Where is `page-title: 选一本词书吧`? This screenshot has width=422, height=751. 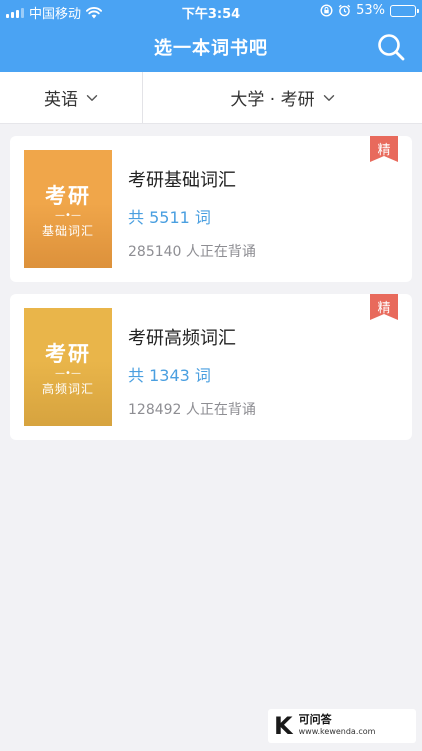 page-title: 选一本词书吧 is located at coordinates (211, 48).